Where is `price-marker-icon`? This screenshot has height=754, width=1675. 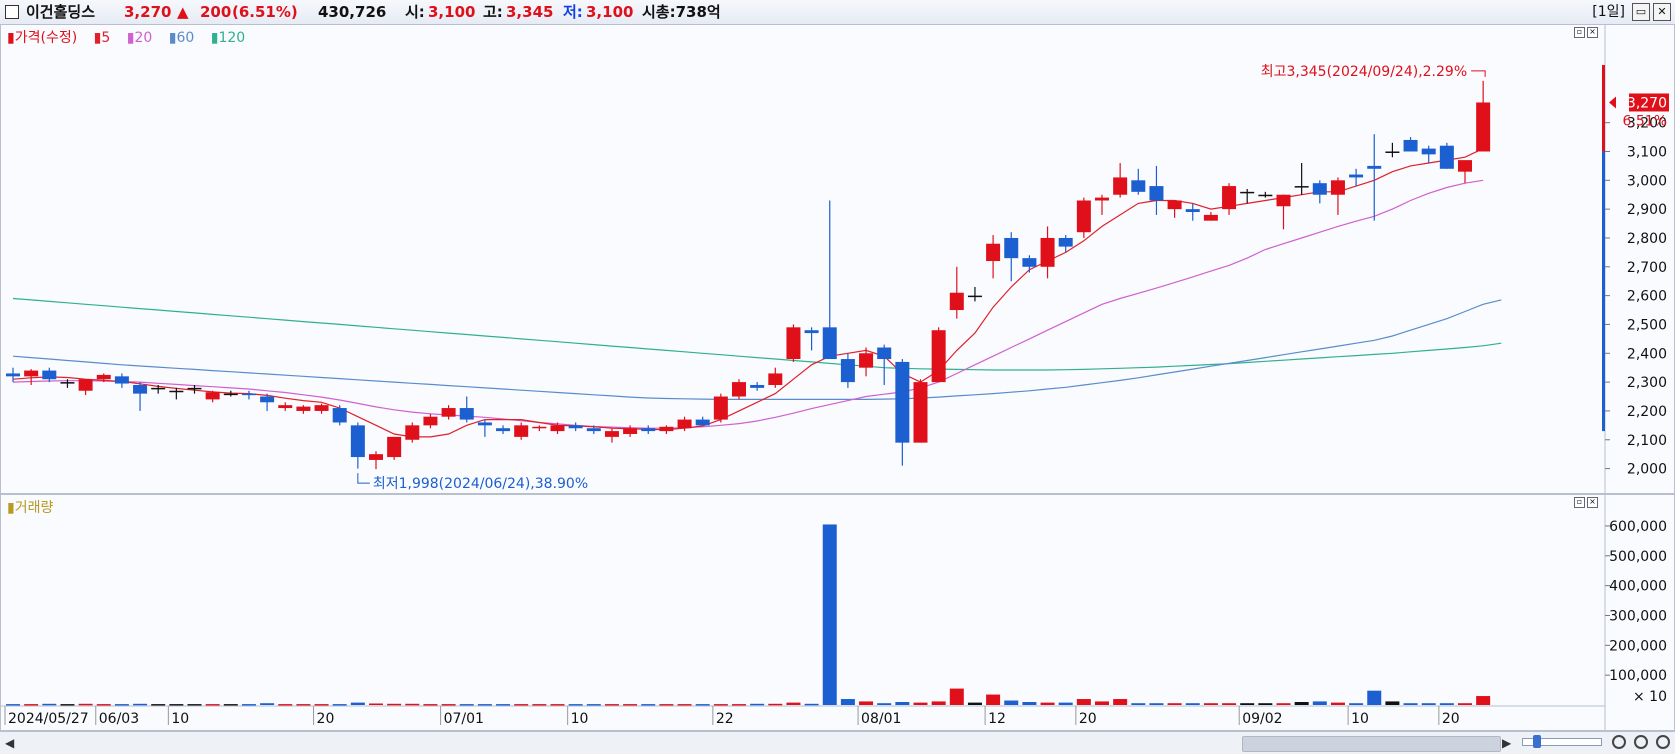 price-marker-icon is located at coordinates (1612, 102).